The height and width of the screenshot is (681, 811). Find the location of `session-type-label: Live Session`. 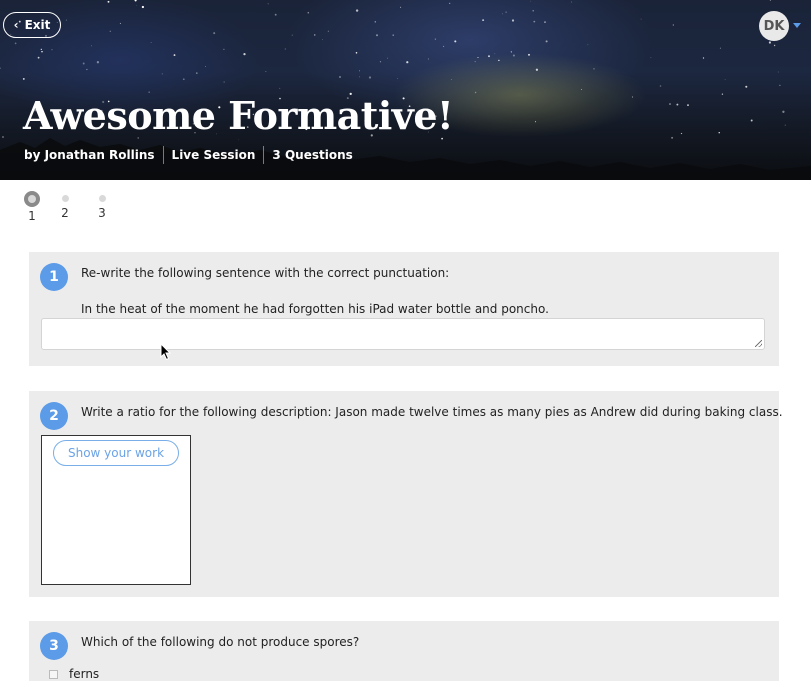

session-type-label: Live Session is located at coordinates (213, 155).